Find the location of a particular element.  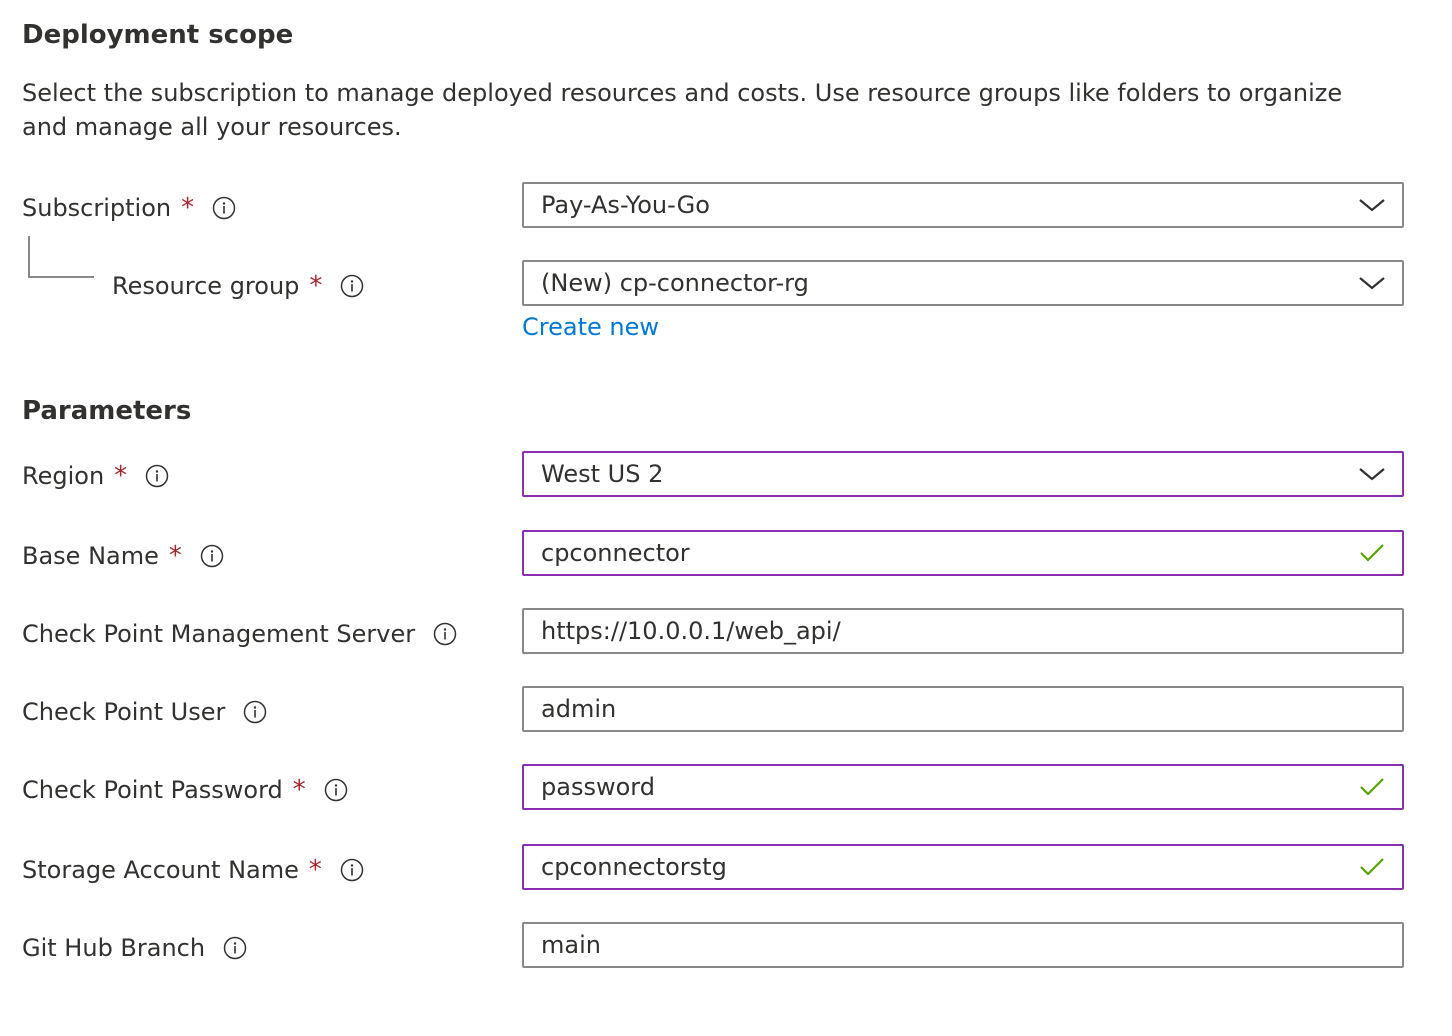

user-value: admin is located at coordinates (579, 709).